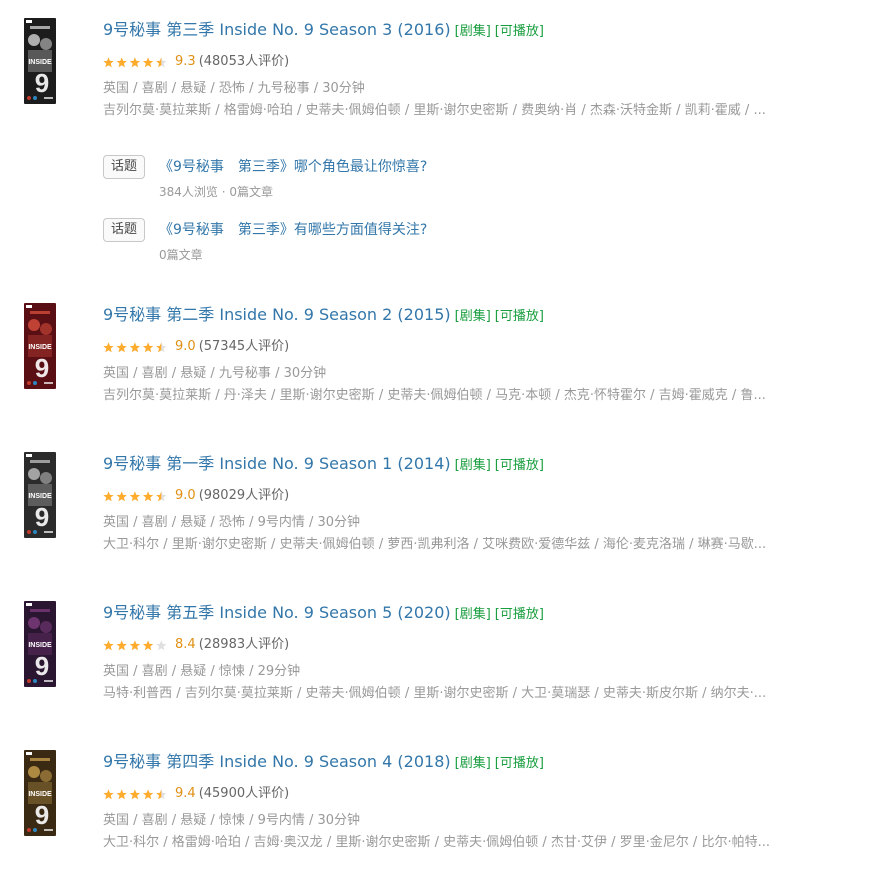 The height and width of the screenshot is (886, 890). What do you see at coordinates (234, 88) in the screenshot?
I see `meta-info: 英国 / 喜剧 / 悬疑 / 恐怖 / 九号秘事 / 30分钟` at bounding box center [234, 88].